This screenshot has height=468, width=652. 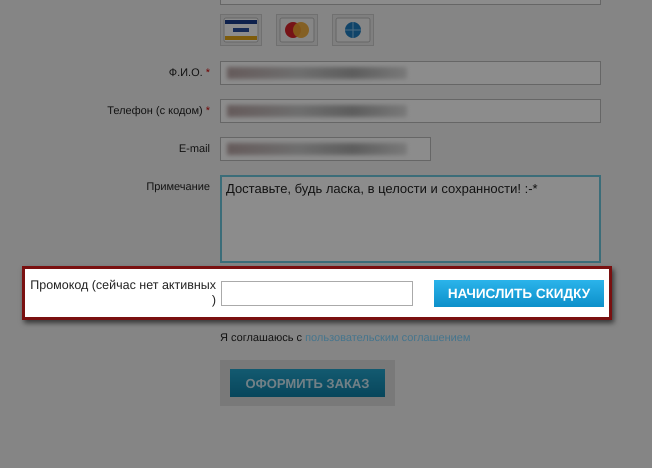 What do you see at coordinates (345, 338) in the screenshot?
I see `agreement-text: Я соглашаюсь с пользовательским соглашением` at bounding box center [345, 338].